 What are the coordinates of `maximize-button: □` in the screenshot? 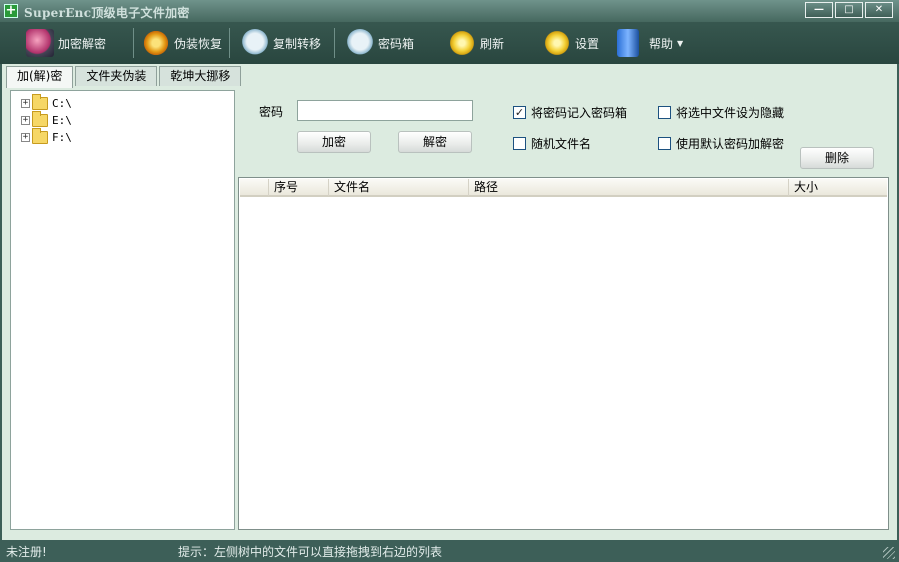 It's located at (849, 10).